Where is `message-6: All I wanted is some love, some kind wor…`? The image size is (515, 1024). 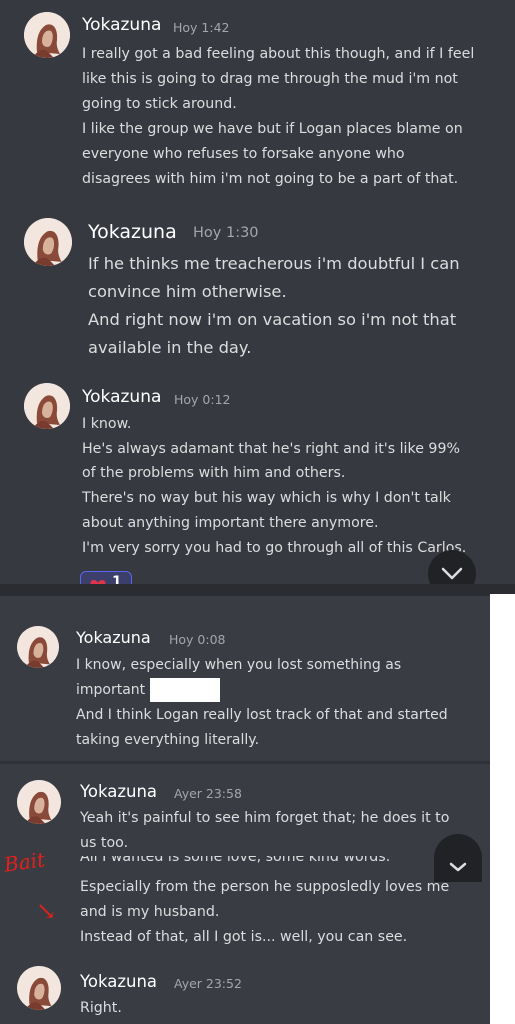 message-6: All I wanted is some love, some kind wor… is located at coordinates (245, 907).